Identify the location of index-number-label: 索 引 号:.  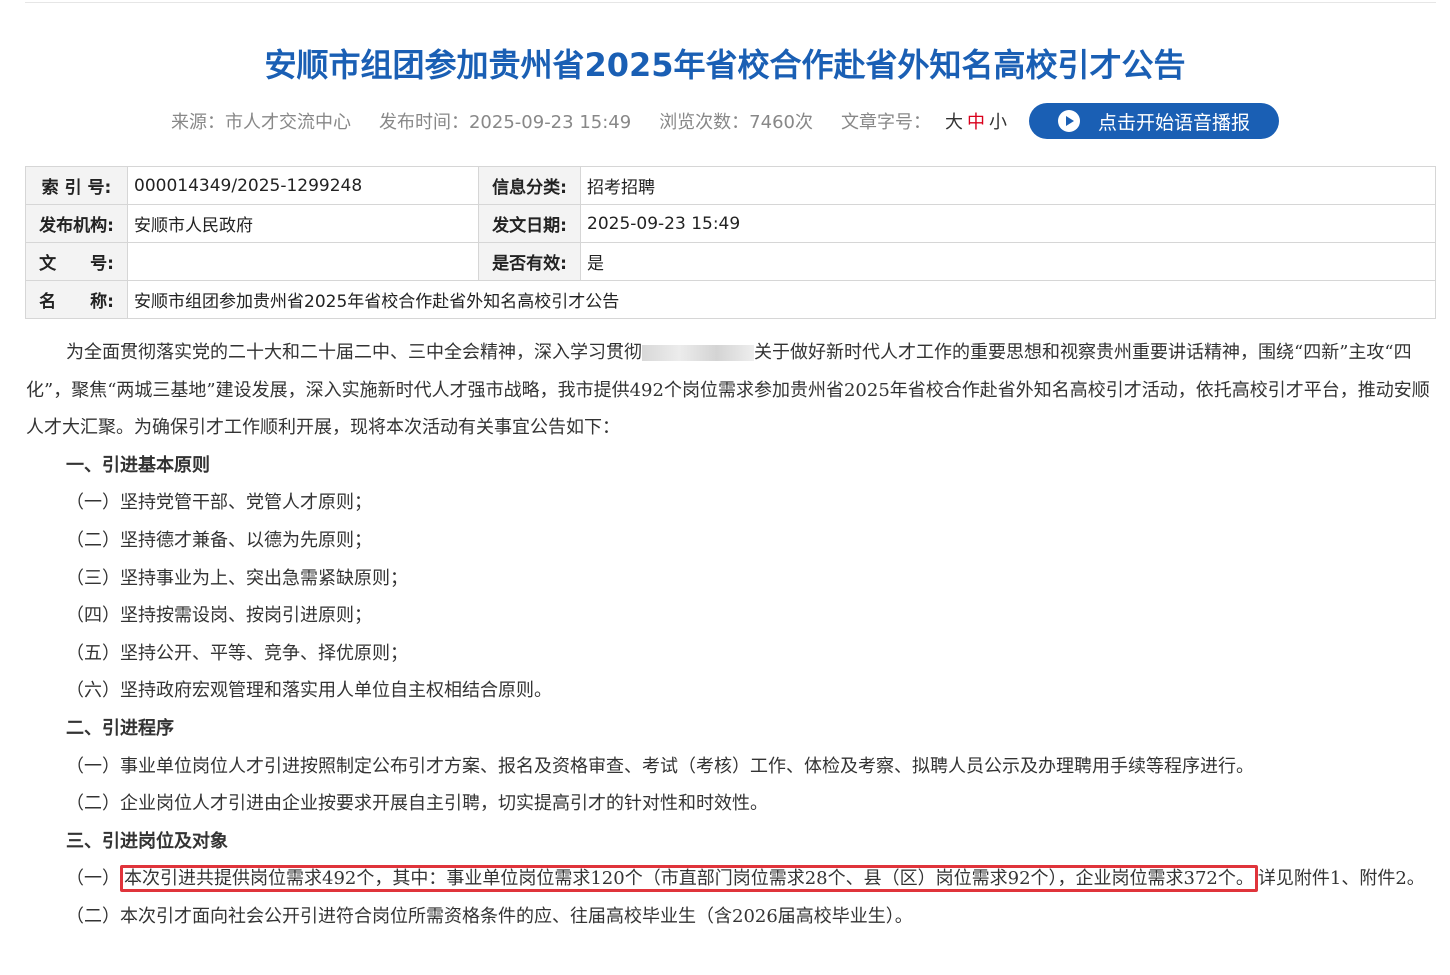
(76, 185).